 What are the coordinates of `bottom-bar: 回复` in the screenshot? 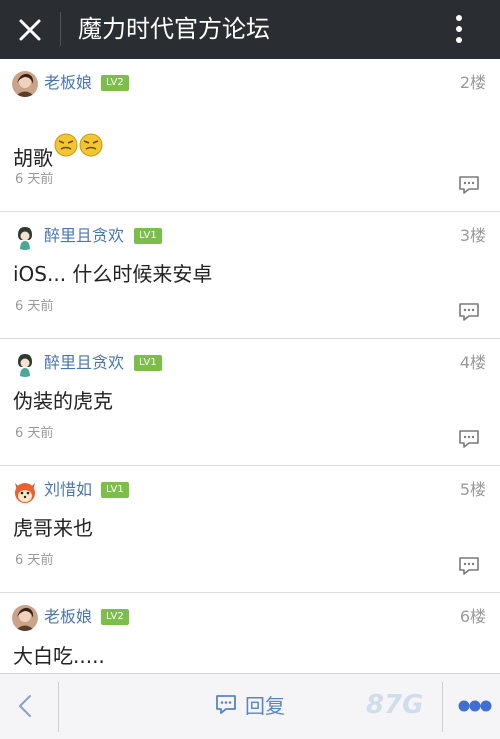 It's located at (250, 706).